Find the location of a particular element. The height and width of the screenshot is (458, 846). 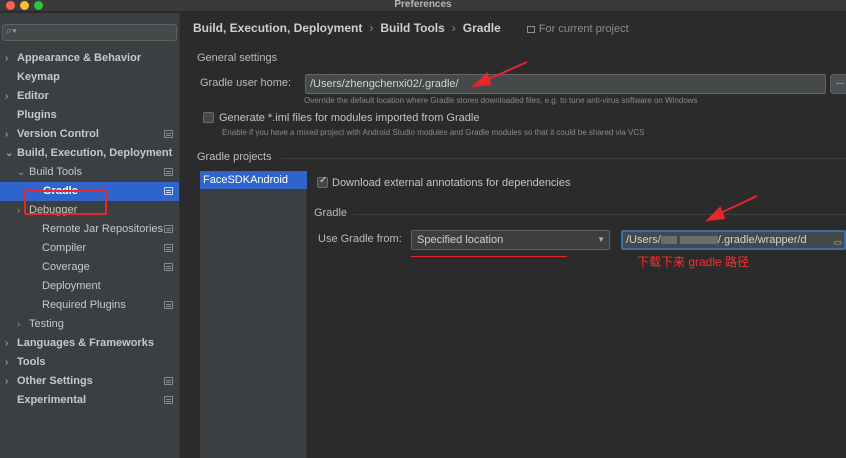

sidebar-item: Coverage is located at coordinates (89, 267).